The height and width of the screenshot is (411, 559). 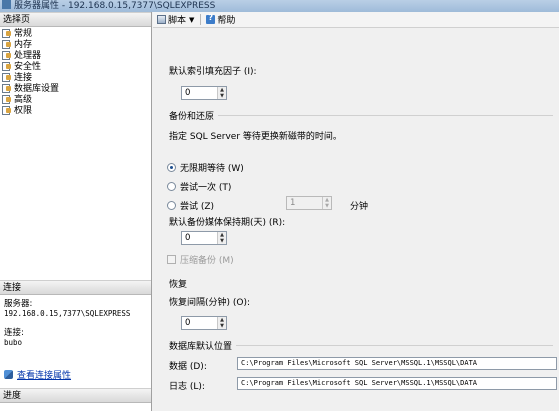 I want to click on script-icon, so click(x=161, y=19).